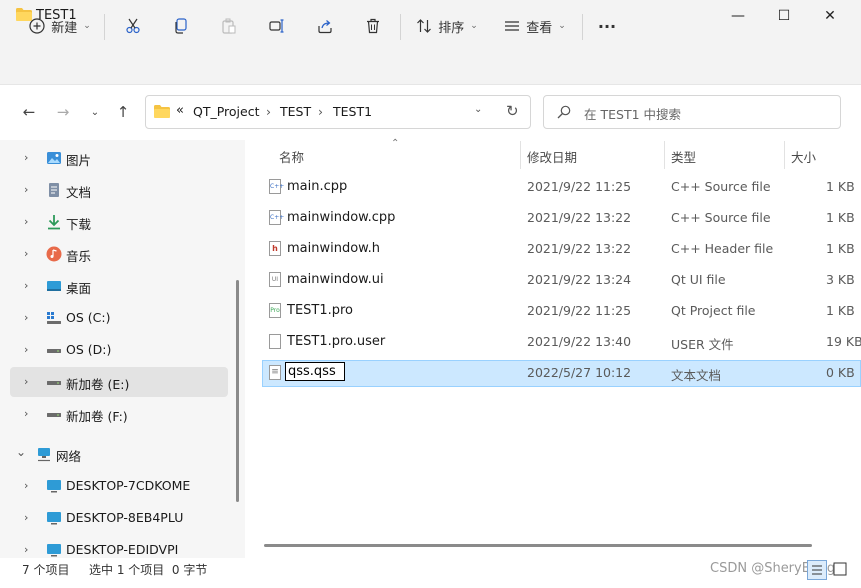  I want to click on cut-button, so click(133, 26).